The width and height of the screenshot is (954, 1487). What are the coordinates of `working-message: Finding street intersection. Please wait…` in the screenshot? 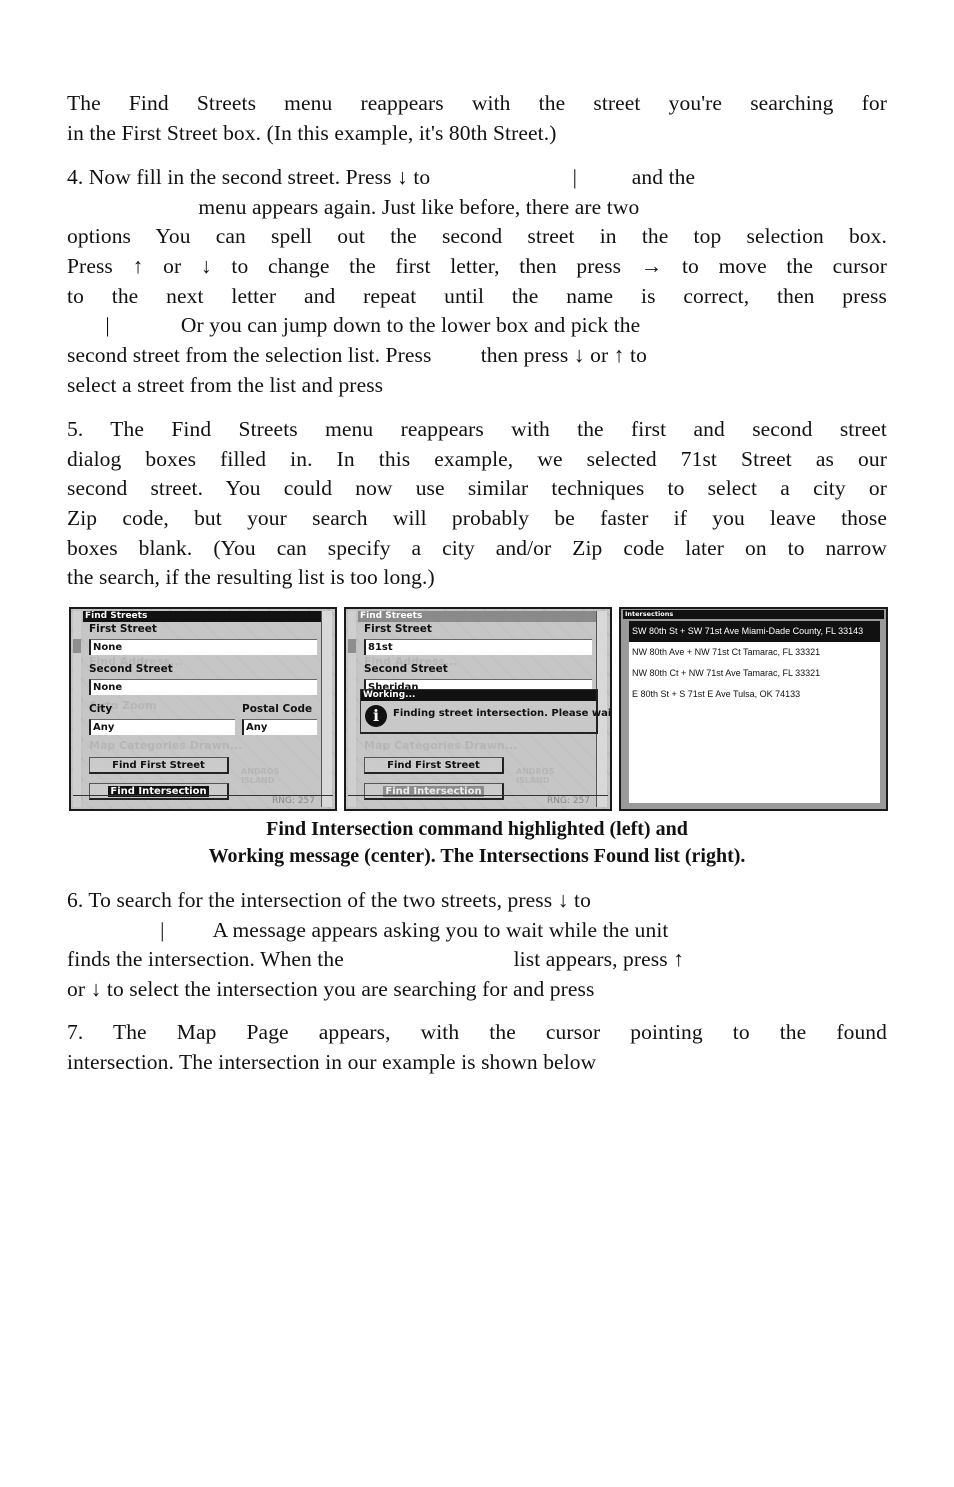 It's located at (502, 713).